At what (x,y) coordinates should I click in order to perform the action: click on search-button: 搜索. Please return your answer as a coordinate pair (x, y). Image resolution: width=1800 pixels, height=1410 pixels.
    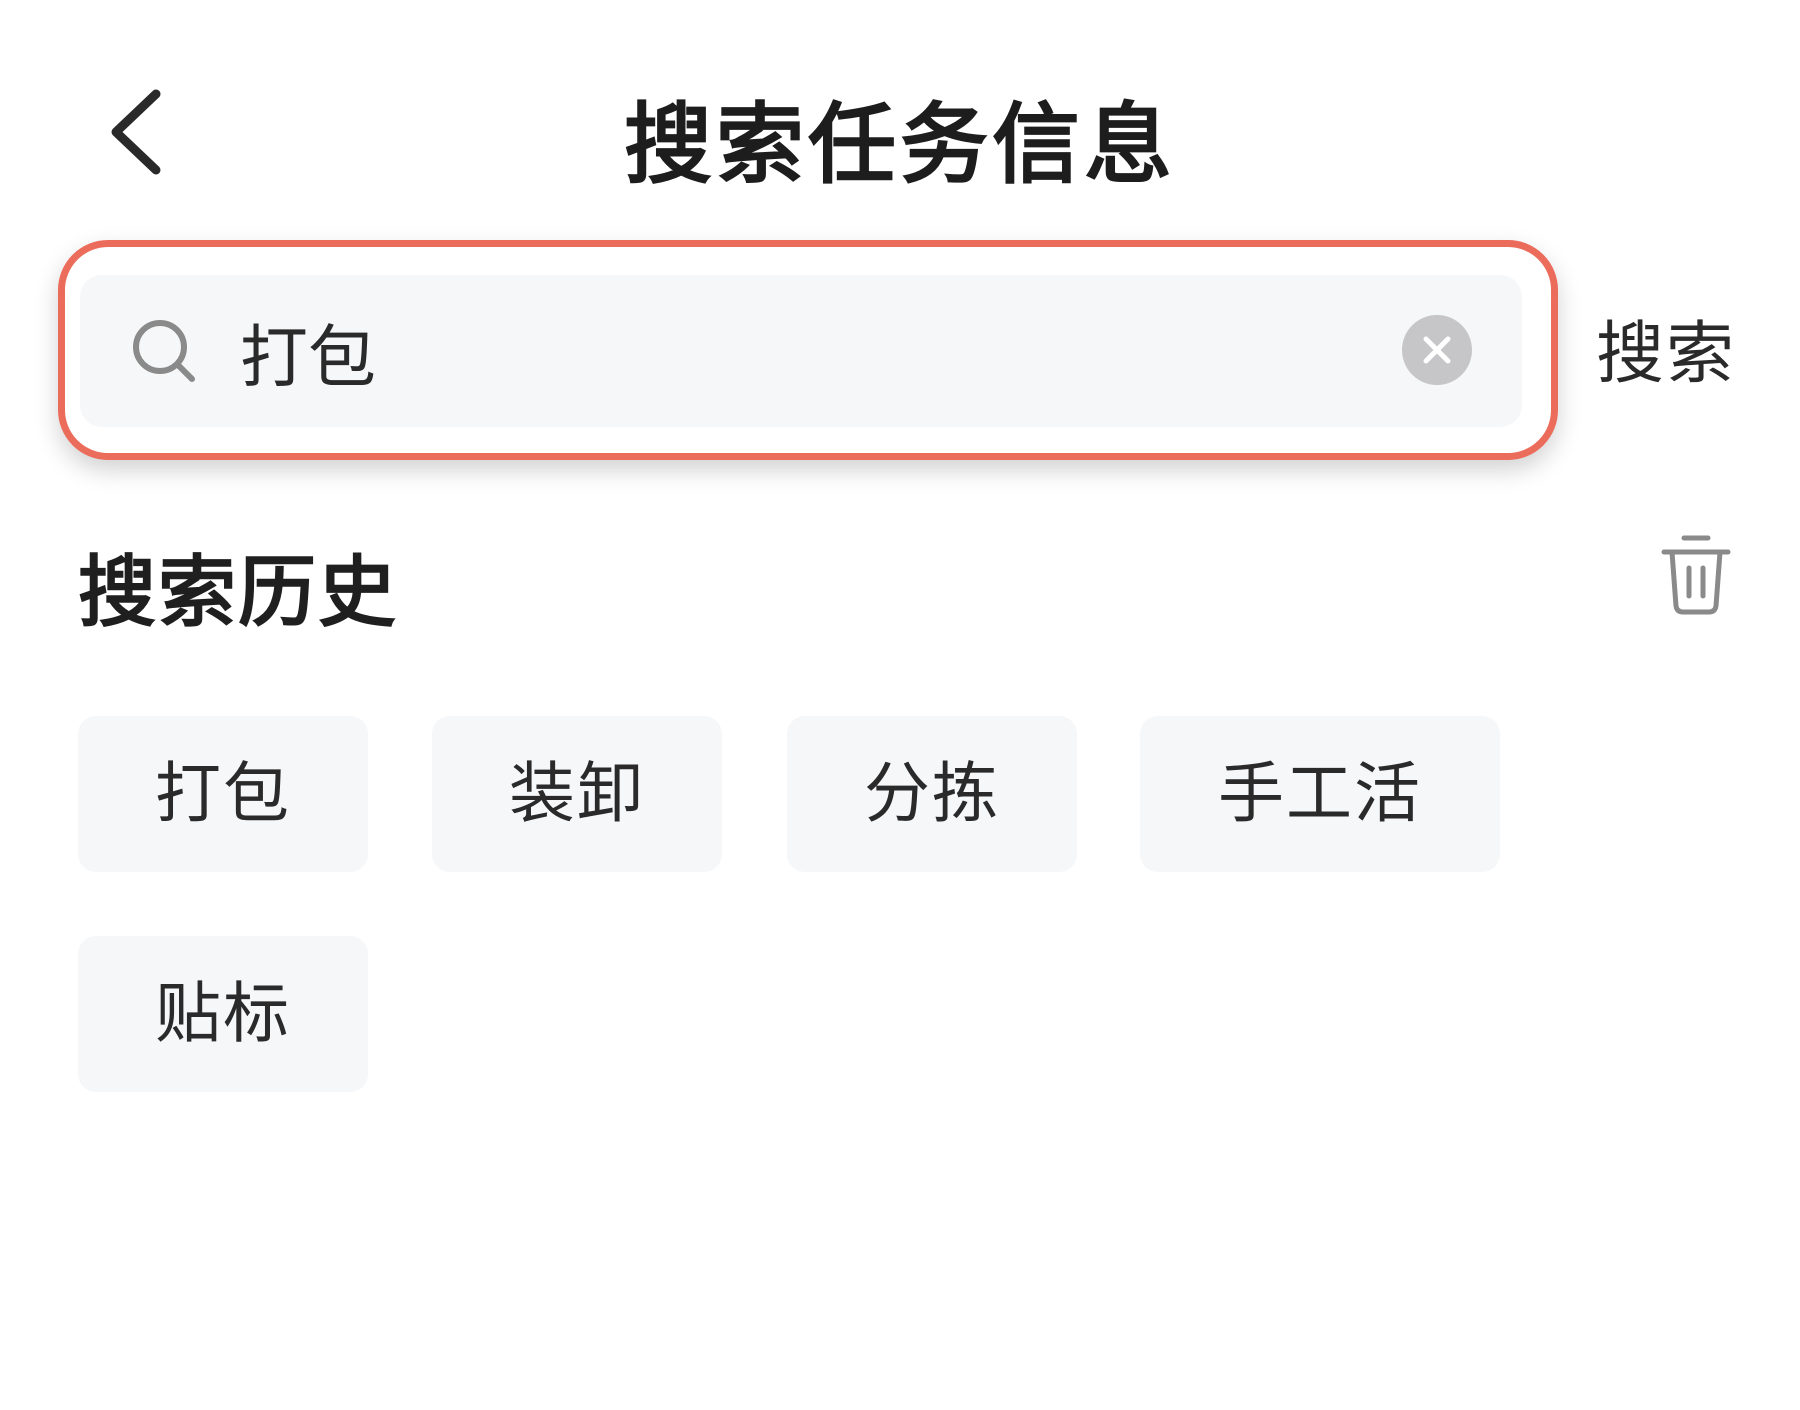
    Looking at the image, I should click on (1666, 355).